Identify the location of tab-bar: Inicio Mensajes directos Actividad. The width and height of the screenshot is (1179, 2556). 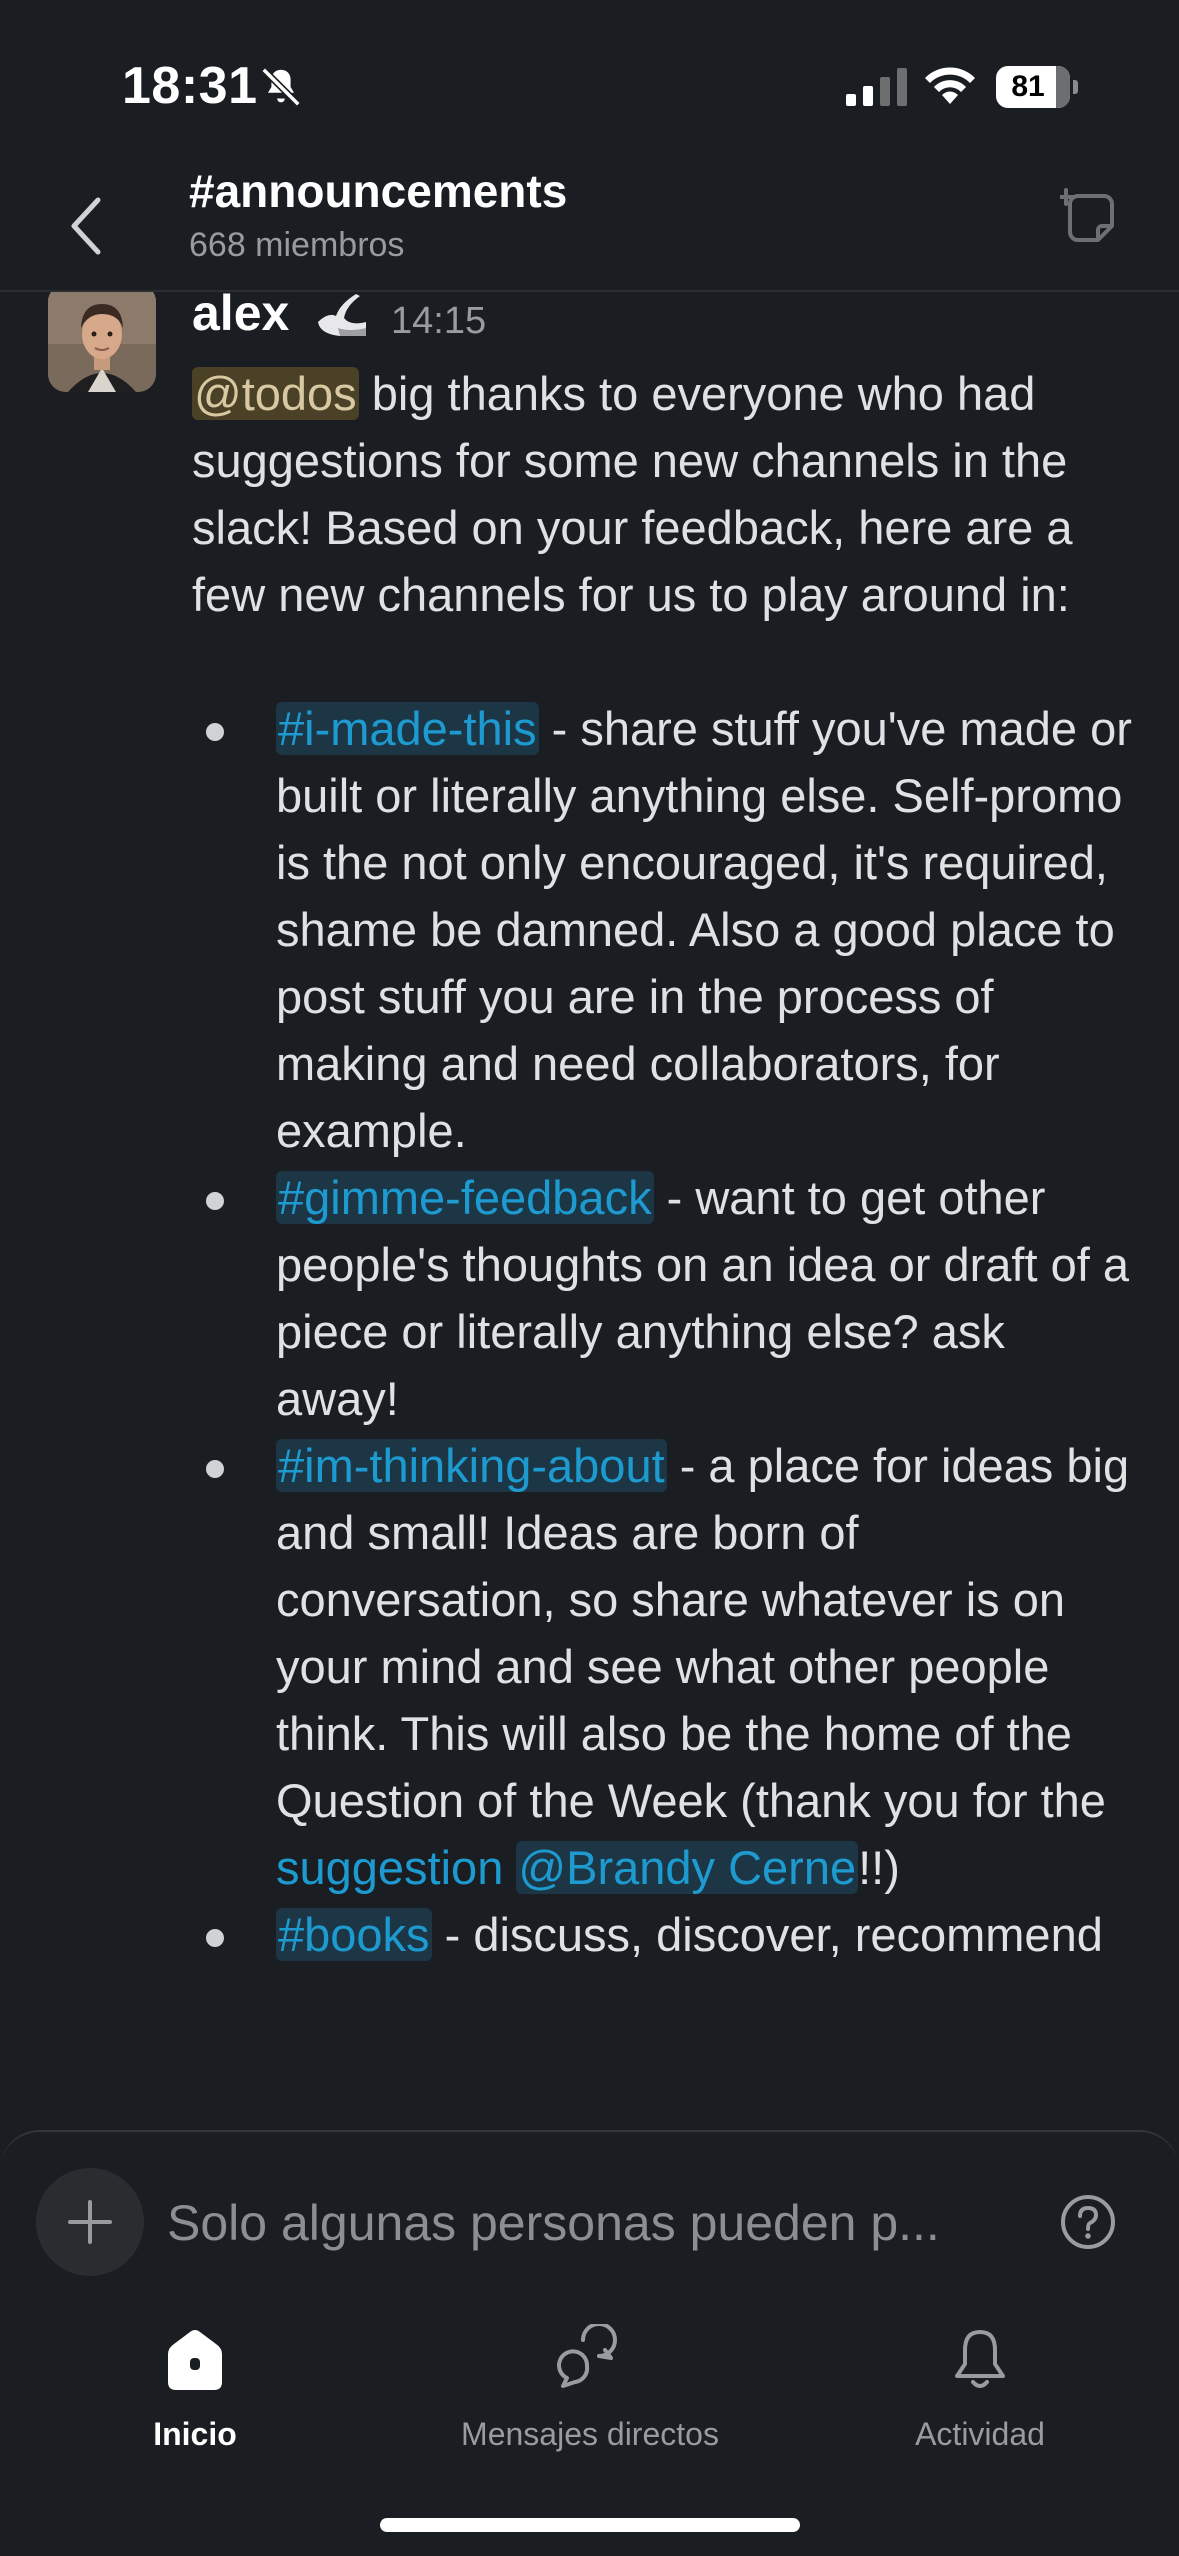
(589, 2410).